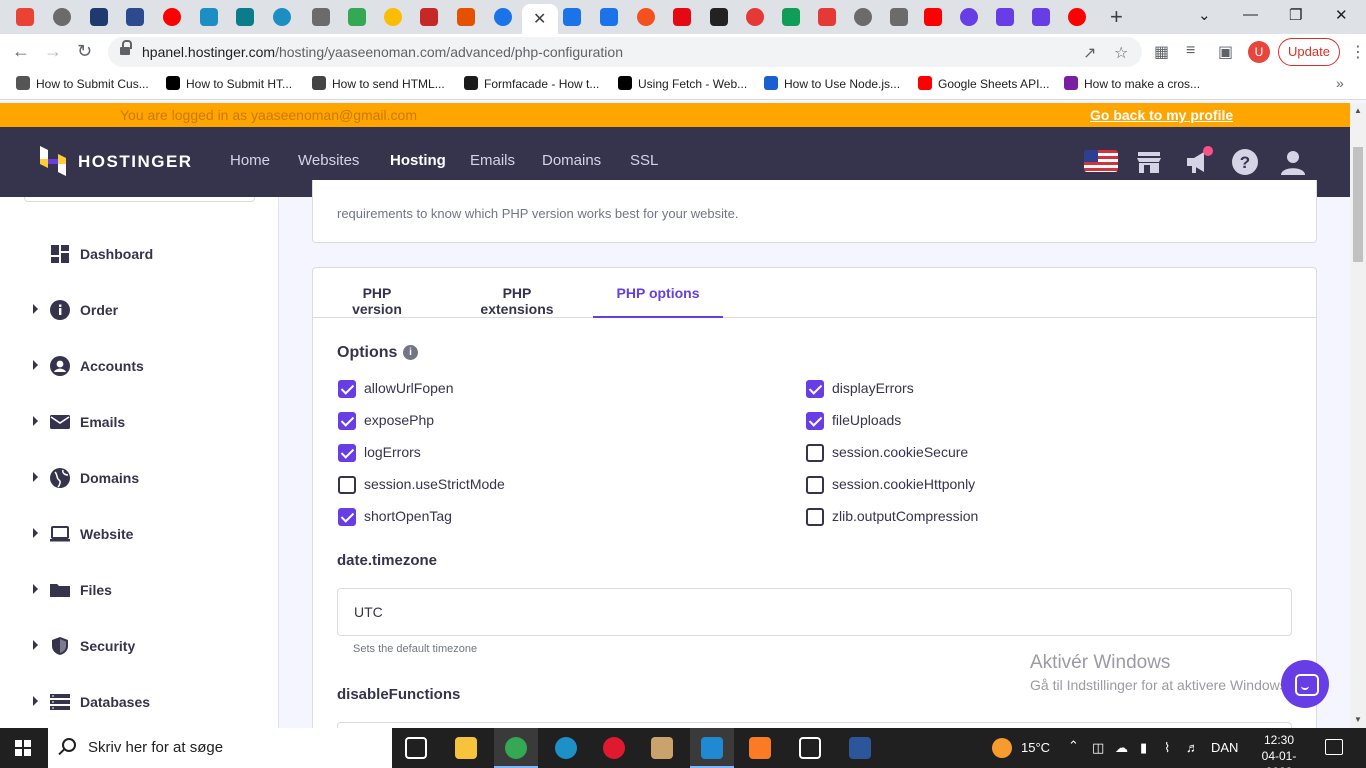 Image resolution: width=1366 pixels, height=768 pixels. Describe the element at coordinates (418, 160) in the screenshot. I see `nav-hosting: Hosting` at that location.